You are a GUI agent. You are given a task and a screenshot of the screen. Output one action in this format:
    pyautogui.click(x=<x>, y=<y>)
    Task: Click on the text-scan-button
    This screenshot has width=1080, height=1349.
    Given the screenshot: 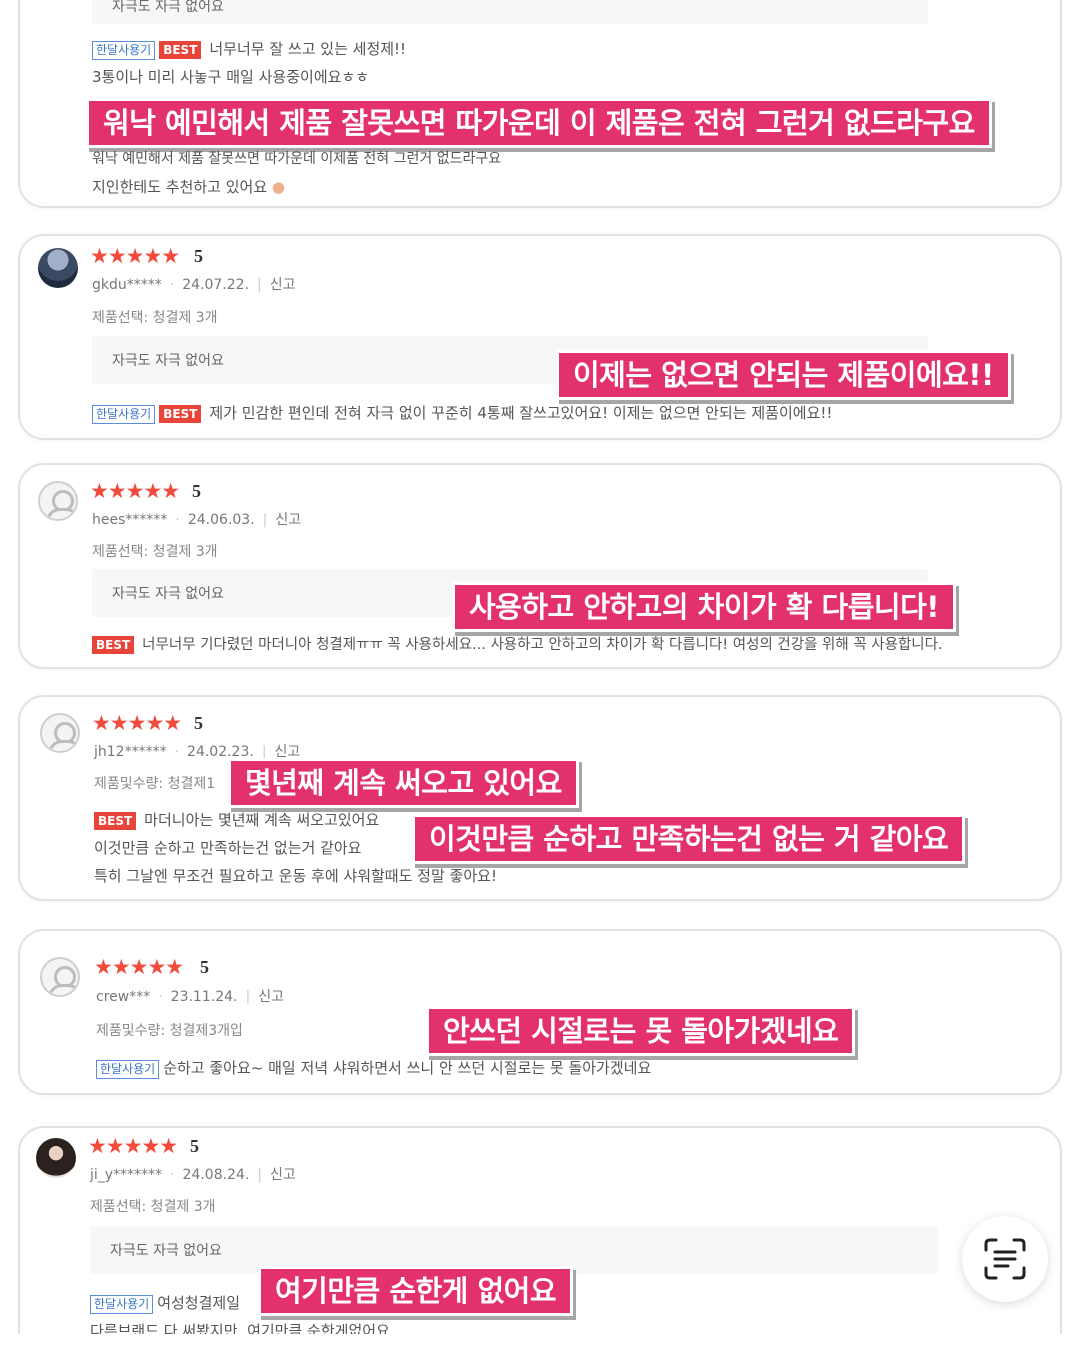 What is the action you would take?
    pyautogui.click(x=1005, y=1259)
    